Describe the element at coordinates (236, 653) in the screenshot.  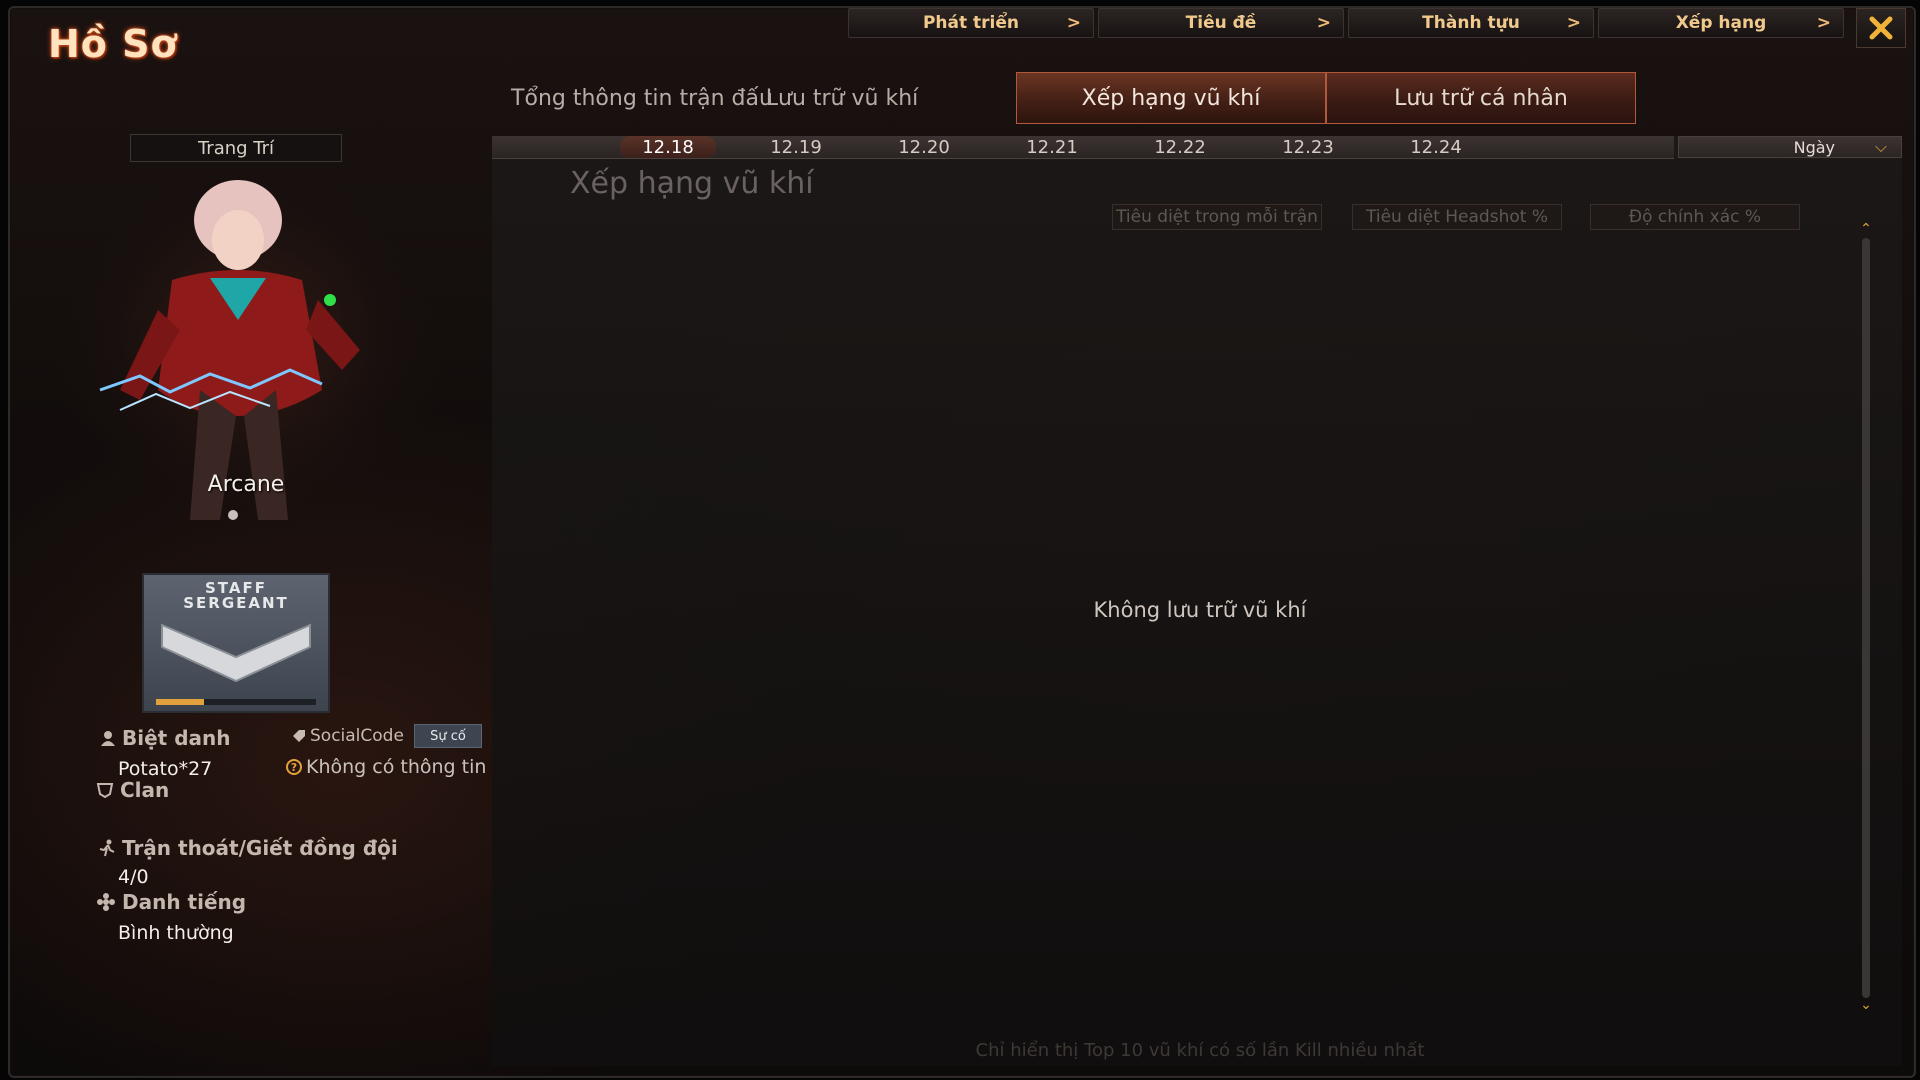
I see `rank-chevron-icon` at that location.